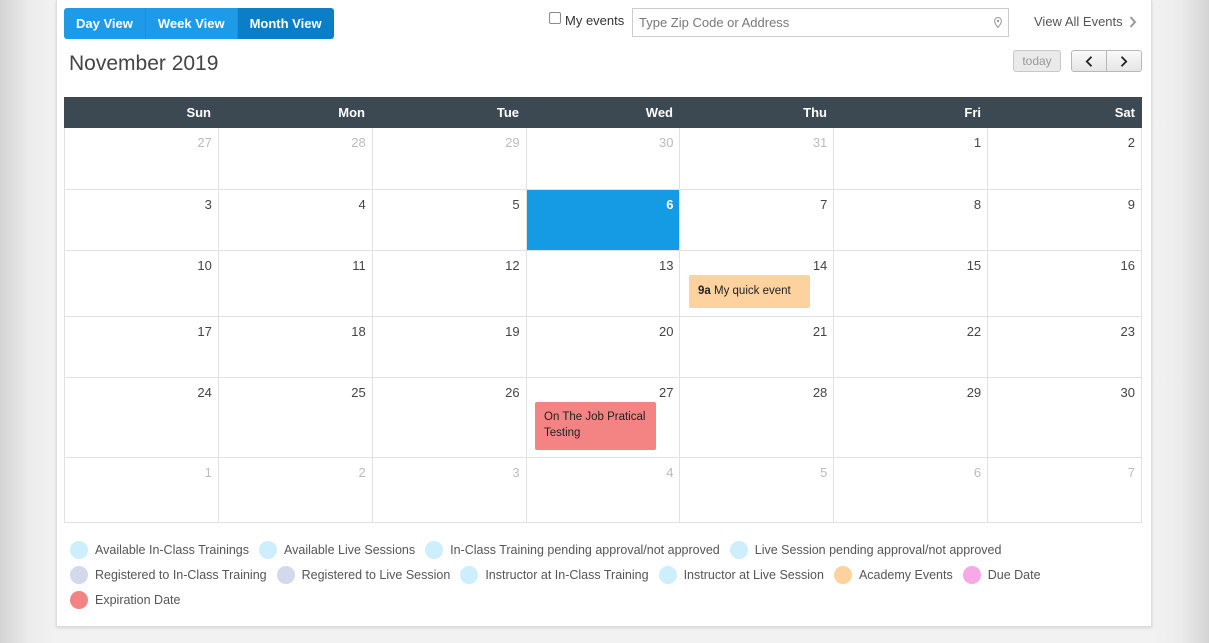 This screenshot has width=1209, height=643. Describe the element at coordinates (757, 347) in the screenshot. I see `day-cell: 21` at that location.